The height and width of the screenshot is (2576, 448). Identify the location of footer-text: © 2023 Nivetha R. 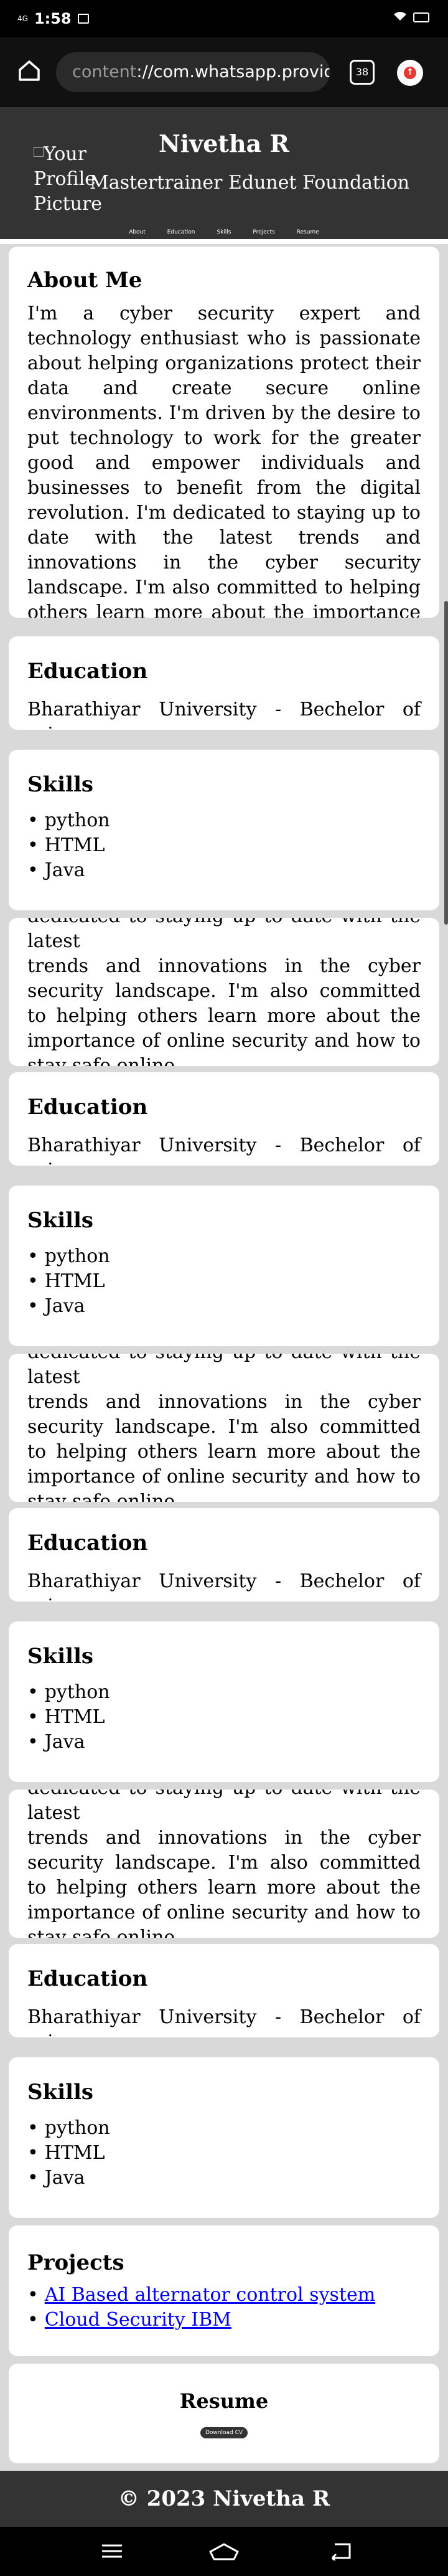
(224, 2498).